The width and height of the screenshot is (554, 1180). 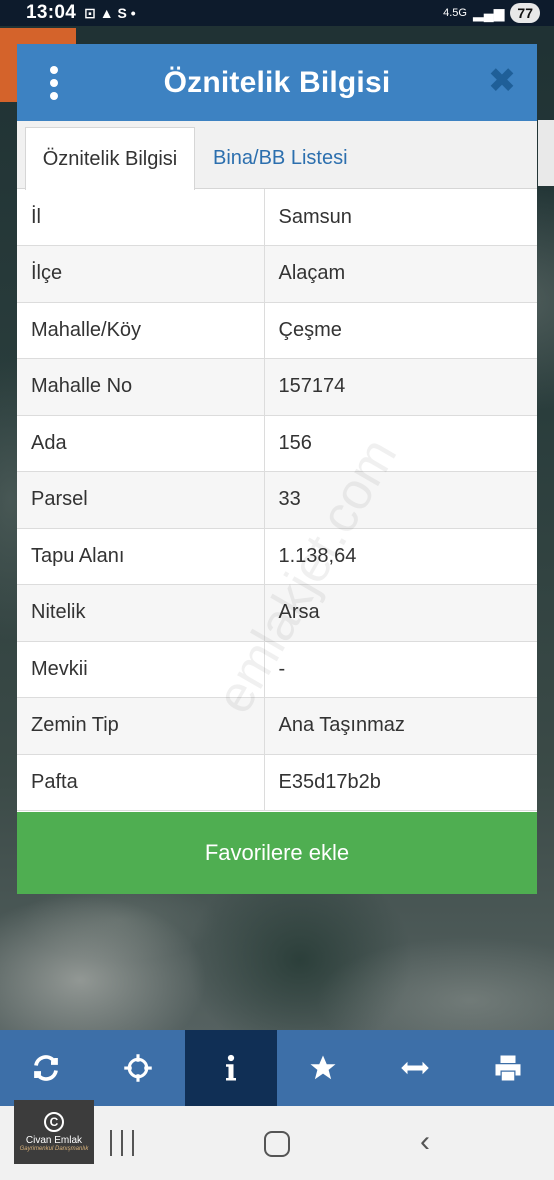 I want to click on attribute-value: 156, so click(x=400, y=443).